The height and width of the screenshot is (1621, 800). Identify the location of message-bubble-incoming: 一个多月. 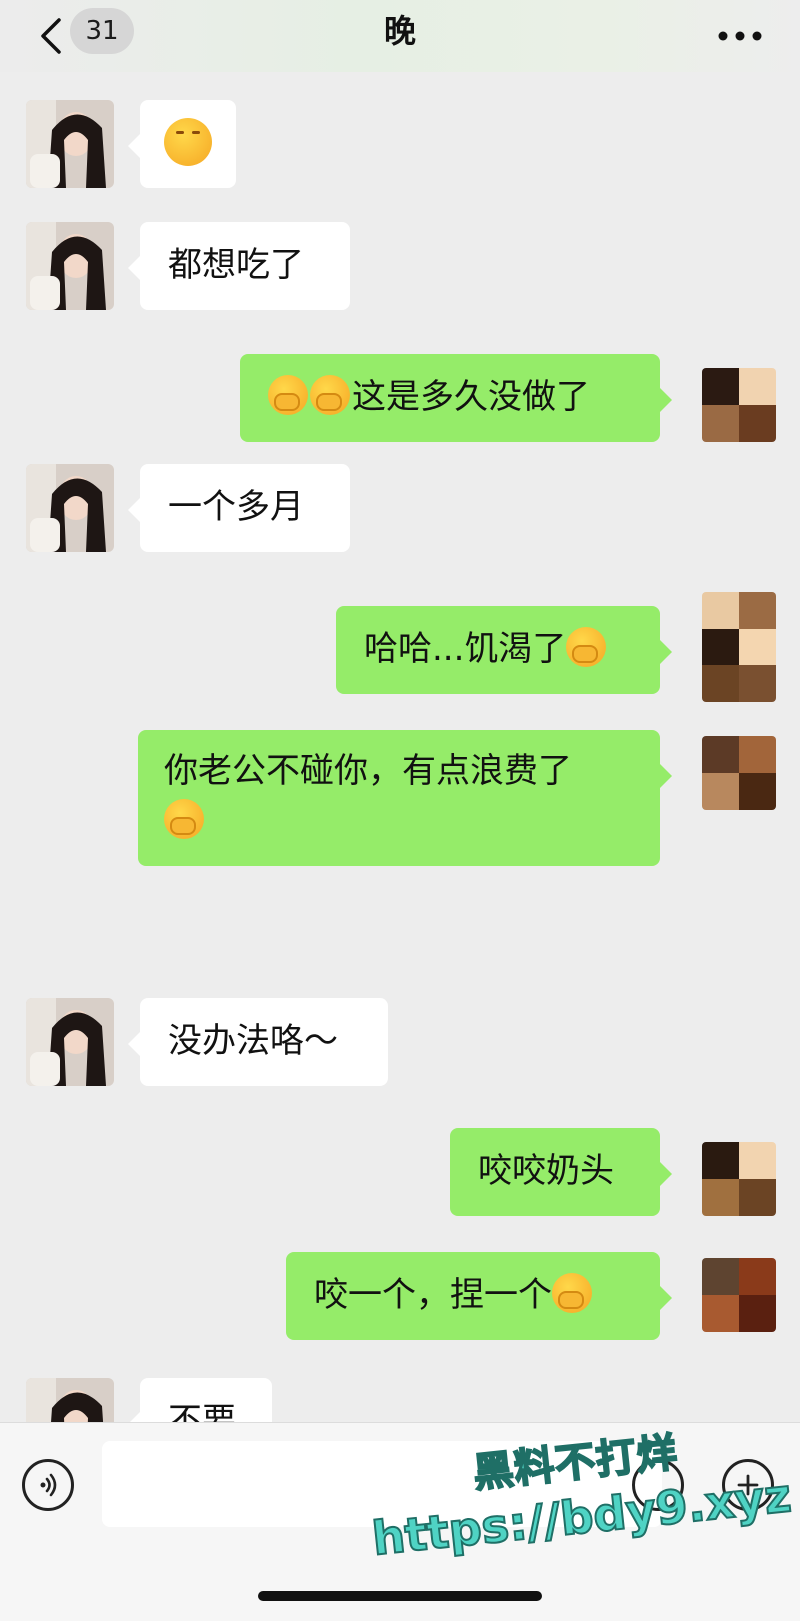
(239, 508).